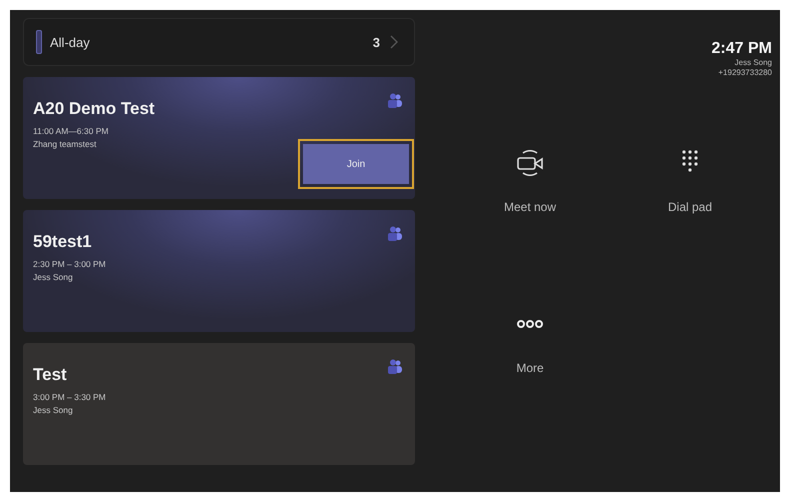  I want to click on all-day-marker, so click(39, 42).